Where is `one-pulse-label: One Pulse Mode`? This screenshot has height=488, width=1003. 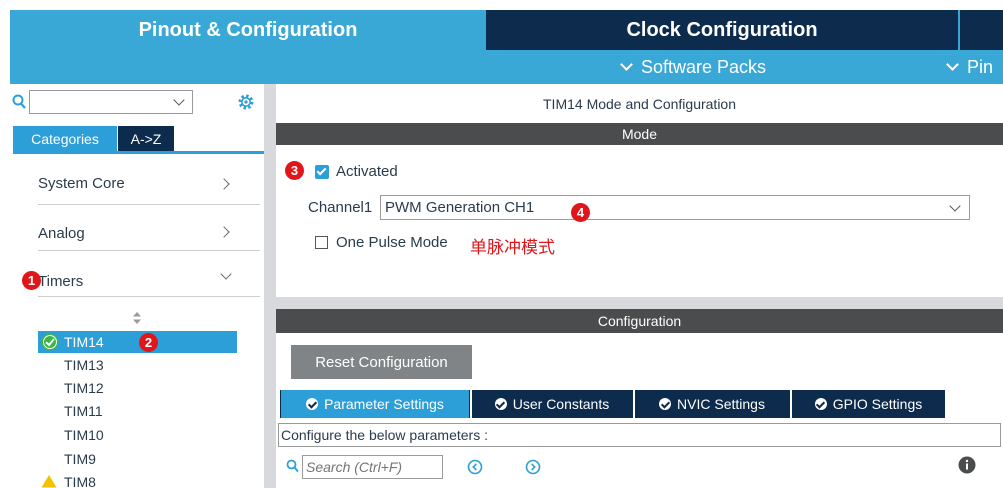
one-pulse-label: One Pulse Mode is located at coordinates (392, 242).